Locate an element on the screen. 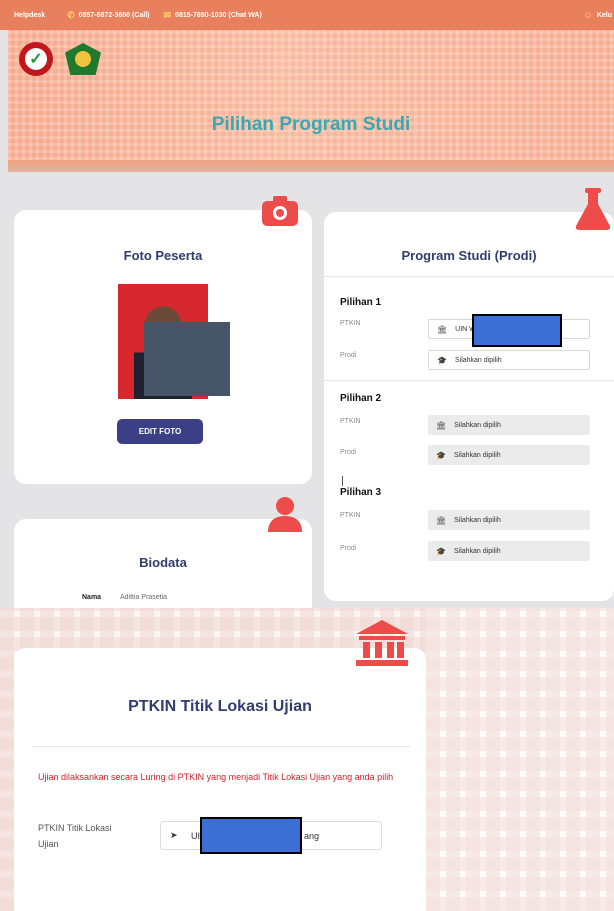 This screenshot has height=911, width=614. prodi-select-1-value: Silahkan dipilih is located at coordinates (478, 360).